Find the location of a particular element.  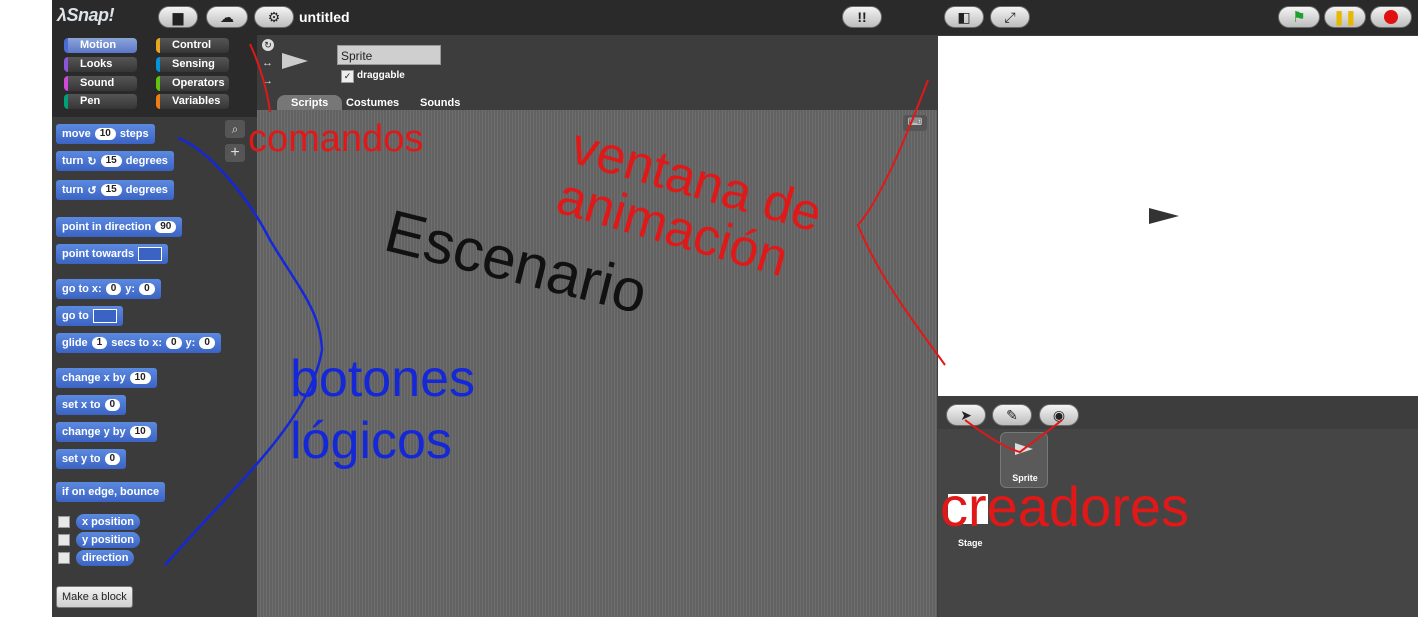

footprints-icon: !! is located at coordinates (862, 17).